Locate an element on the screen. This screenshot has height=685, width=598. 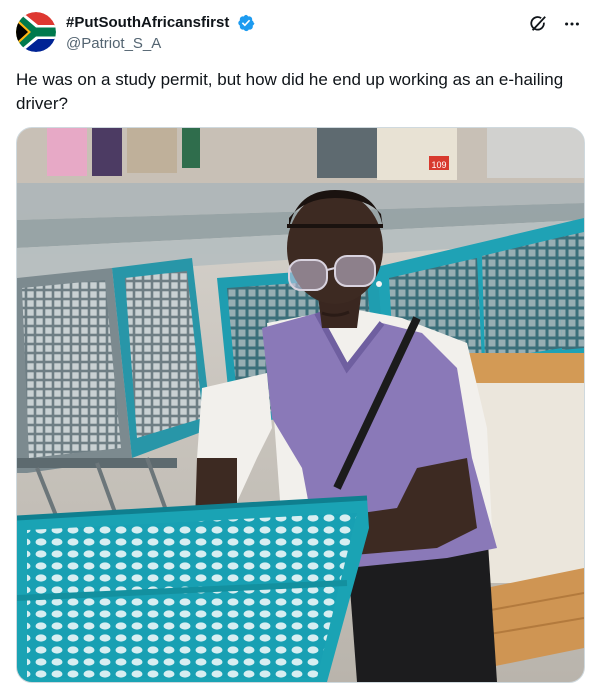
avatar is located at coordinates (36, 32).